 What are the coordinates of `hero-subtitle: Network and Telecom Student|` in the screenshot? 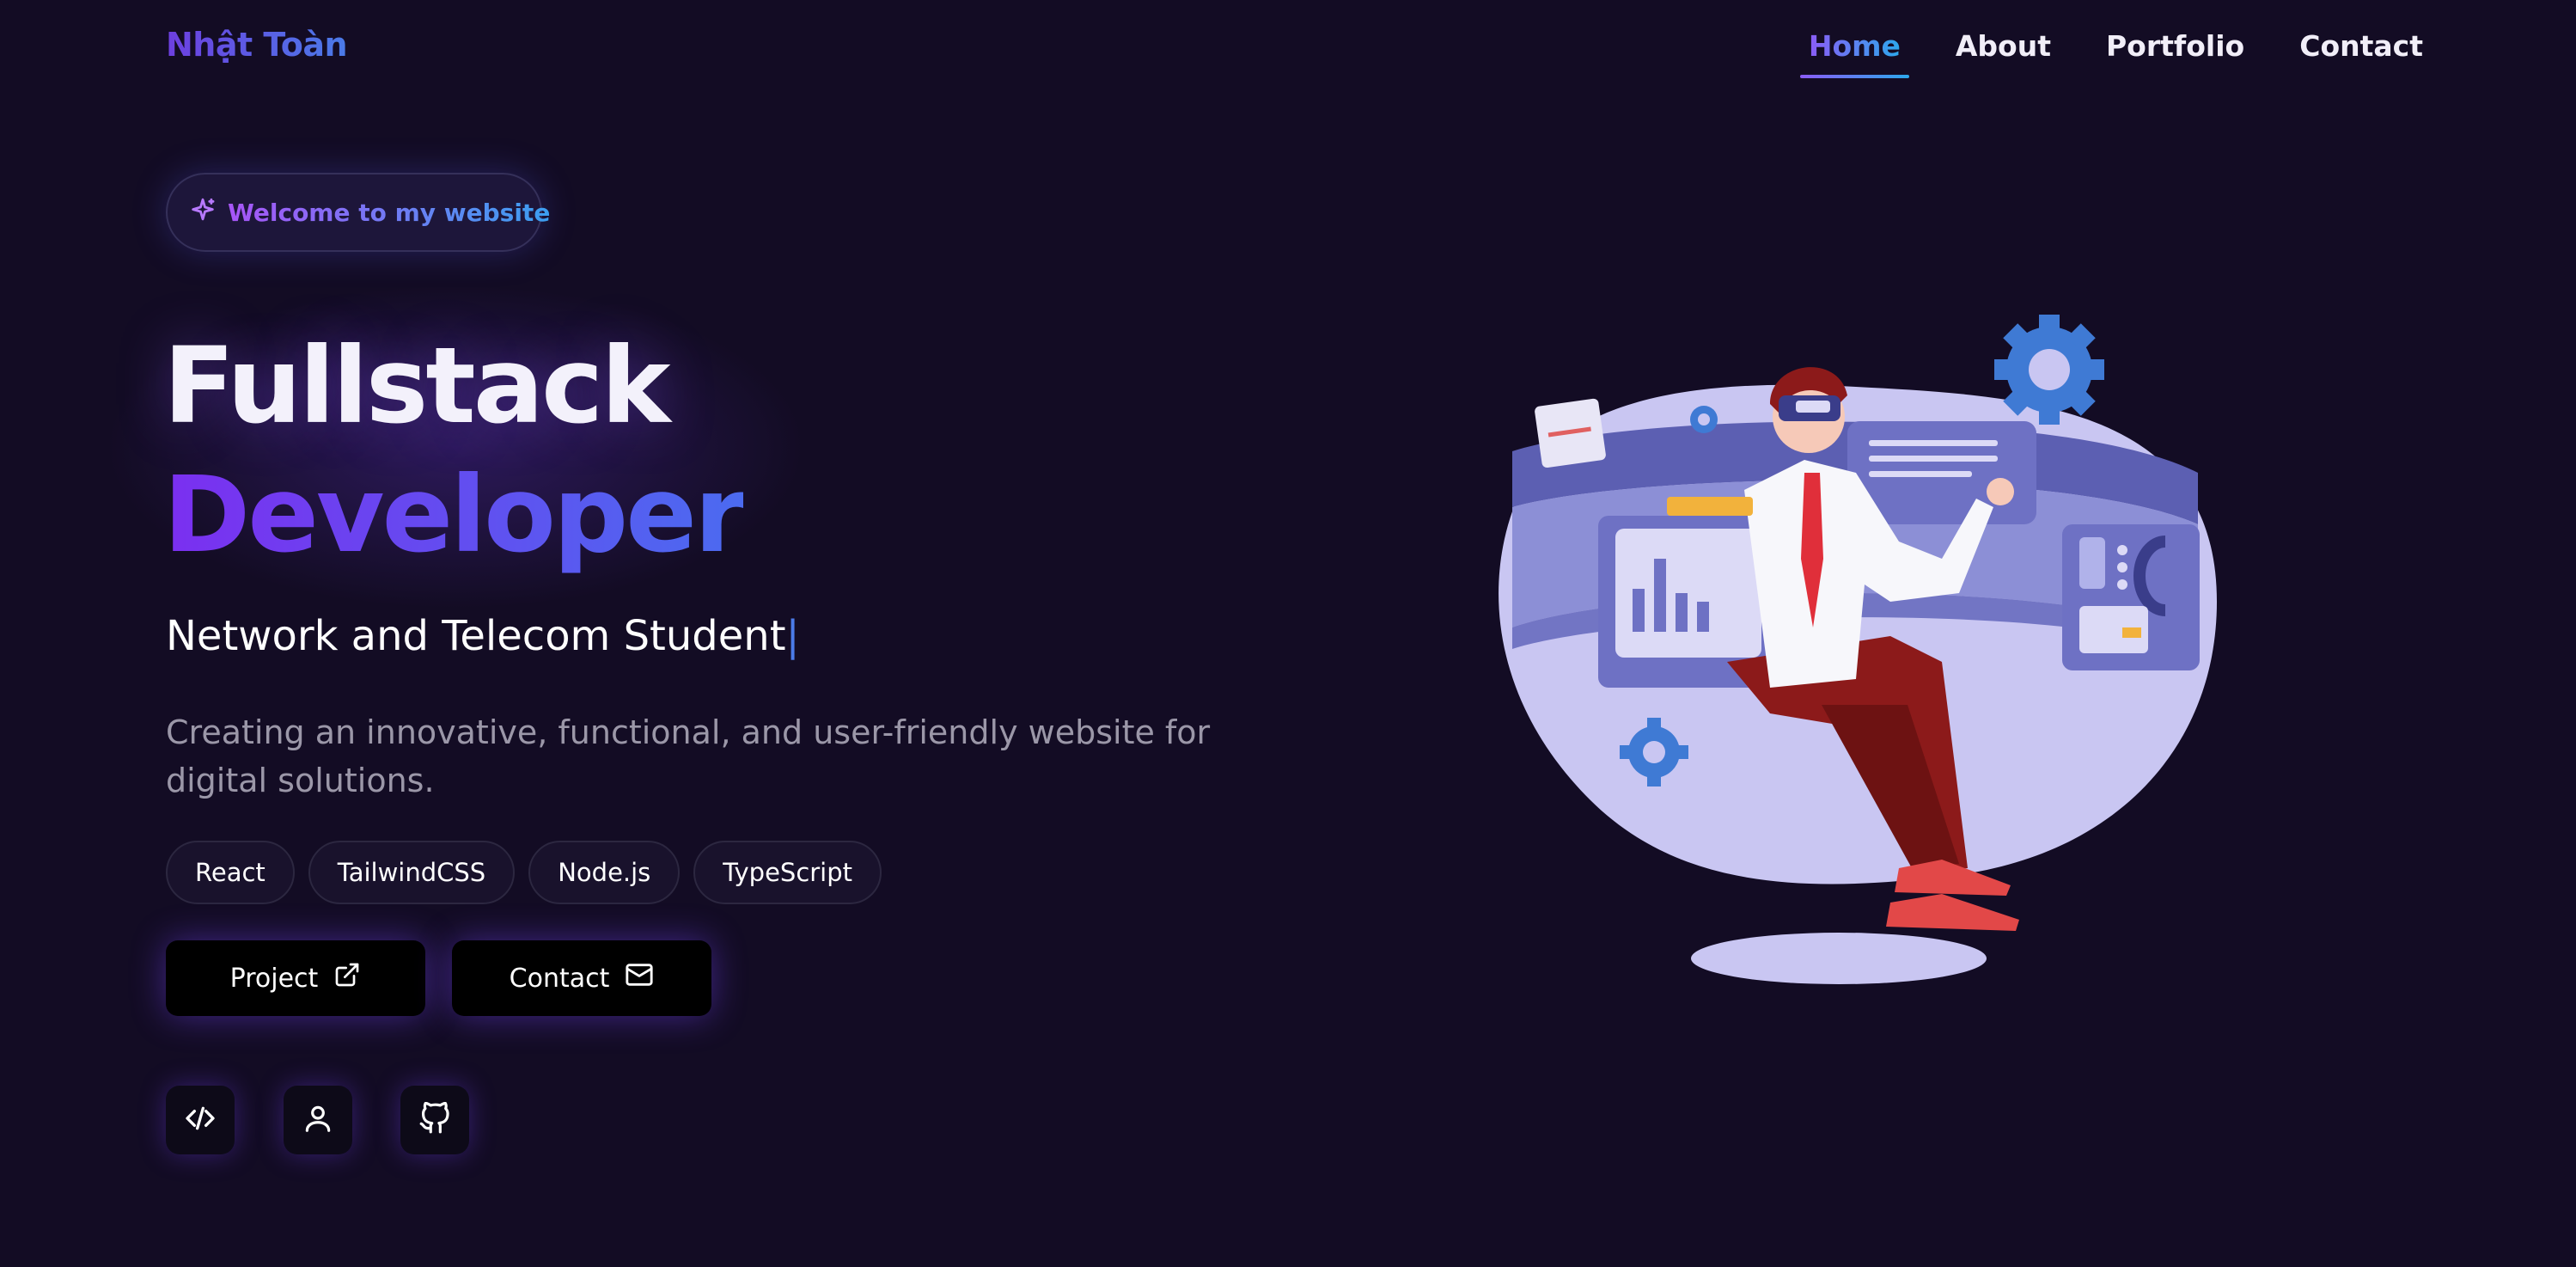 It's located at (483, 636).